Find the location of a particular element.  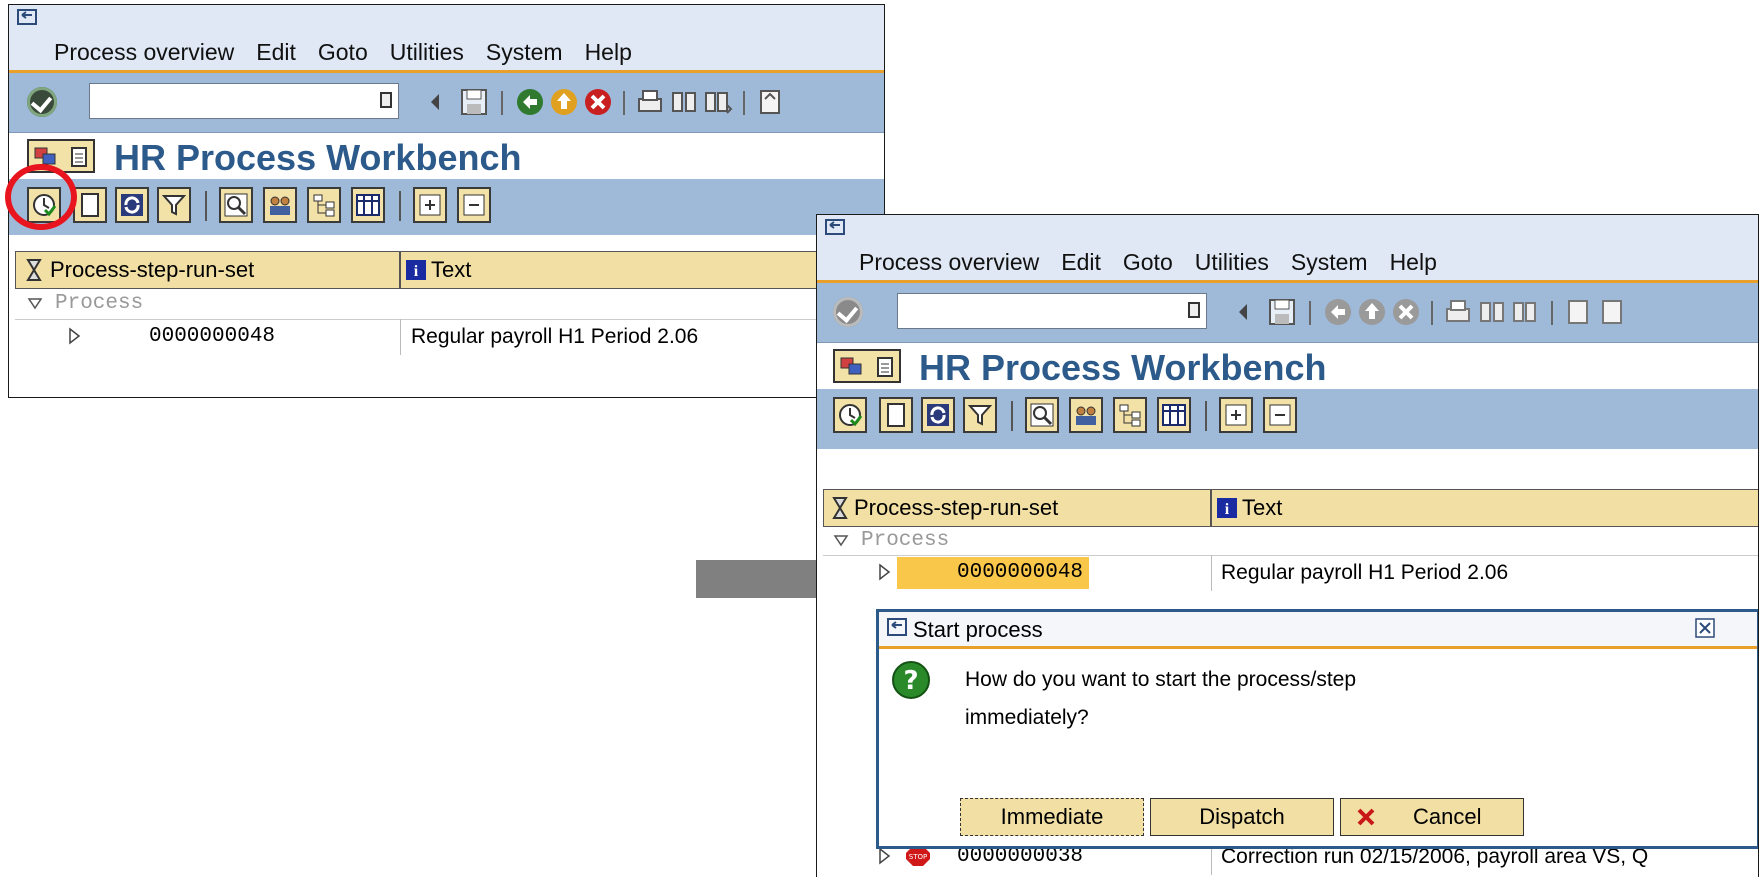

dispatch-button: Dispatch is located at coordinates (1242, 817).